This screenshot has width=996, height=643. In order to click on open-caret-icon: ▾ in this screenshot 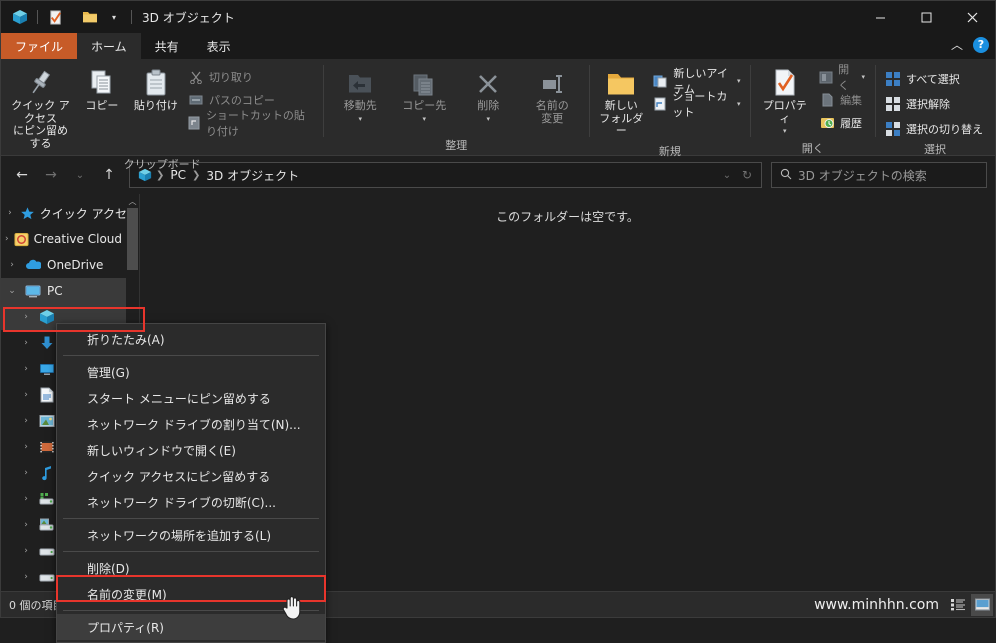, I will do `click(863, 77)`.